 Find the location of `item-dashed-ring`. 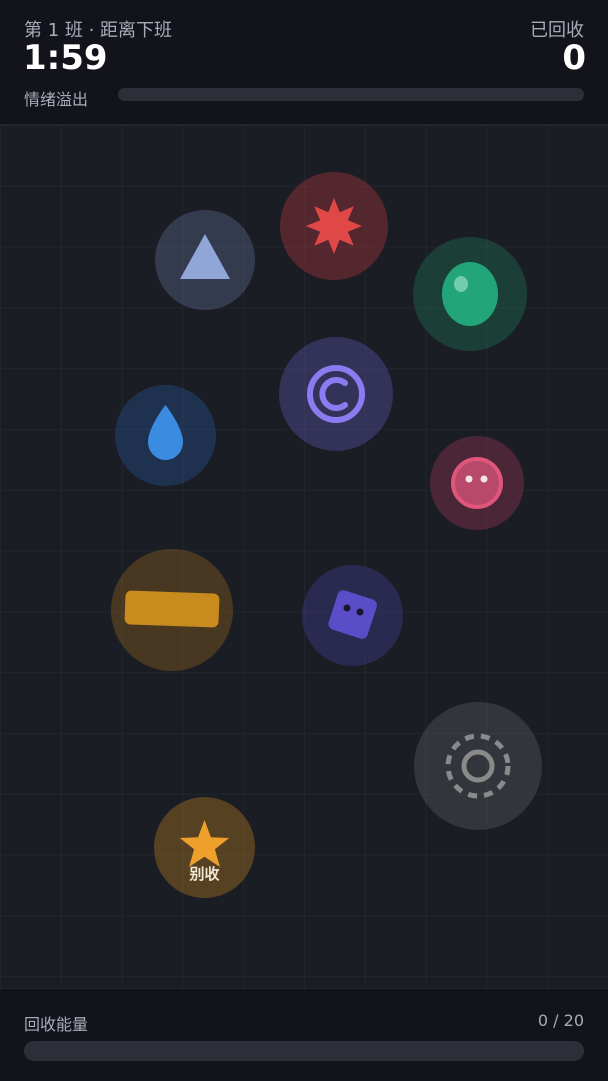

item-dashed-ring is located at coordinates (478, 766).